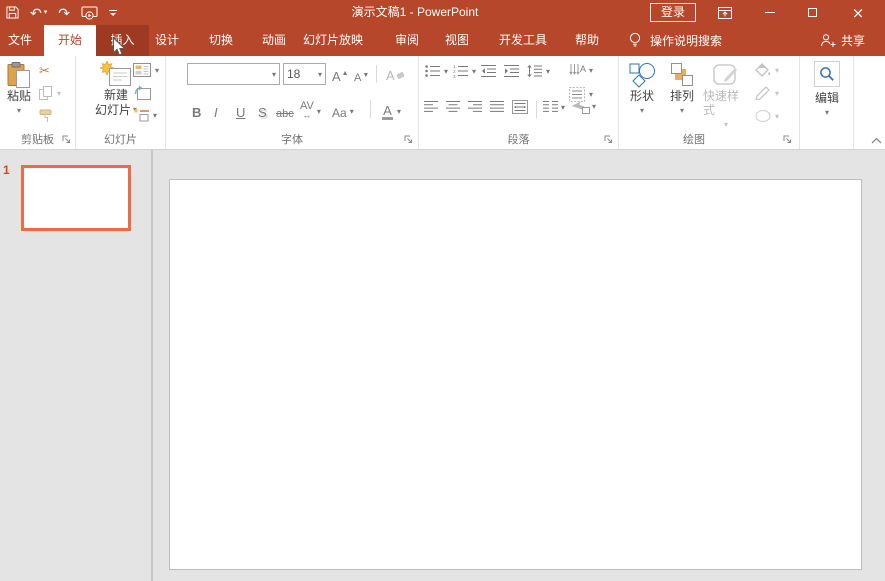 The height and width of the screenshot is (581, 885). What do you see at coordinates (725, 12) in the screenshot?
I see `ribbon-display-options-button` at bounding box center [725, 12].